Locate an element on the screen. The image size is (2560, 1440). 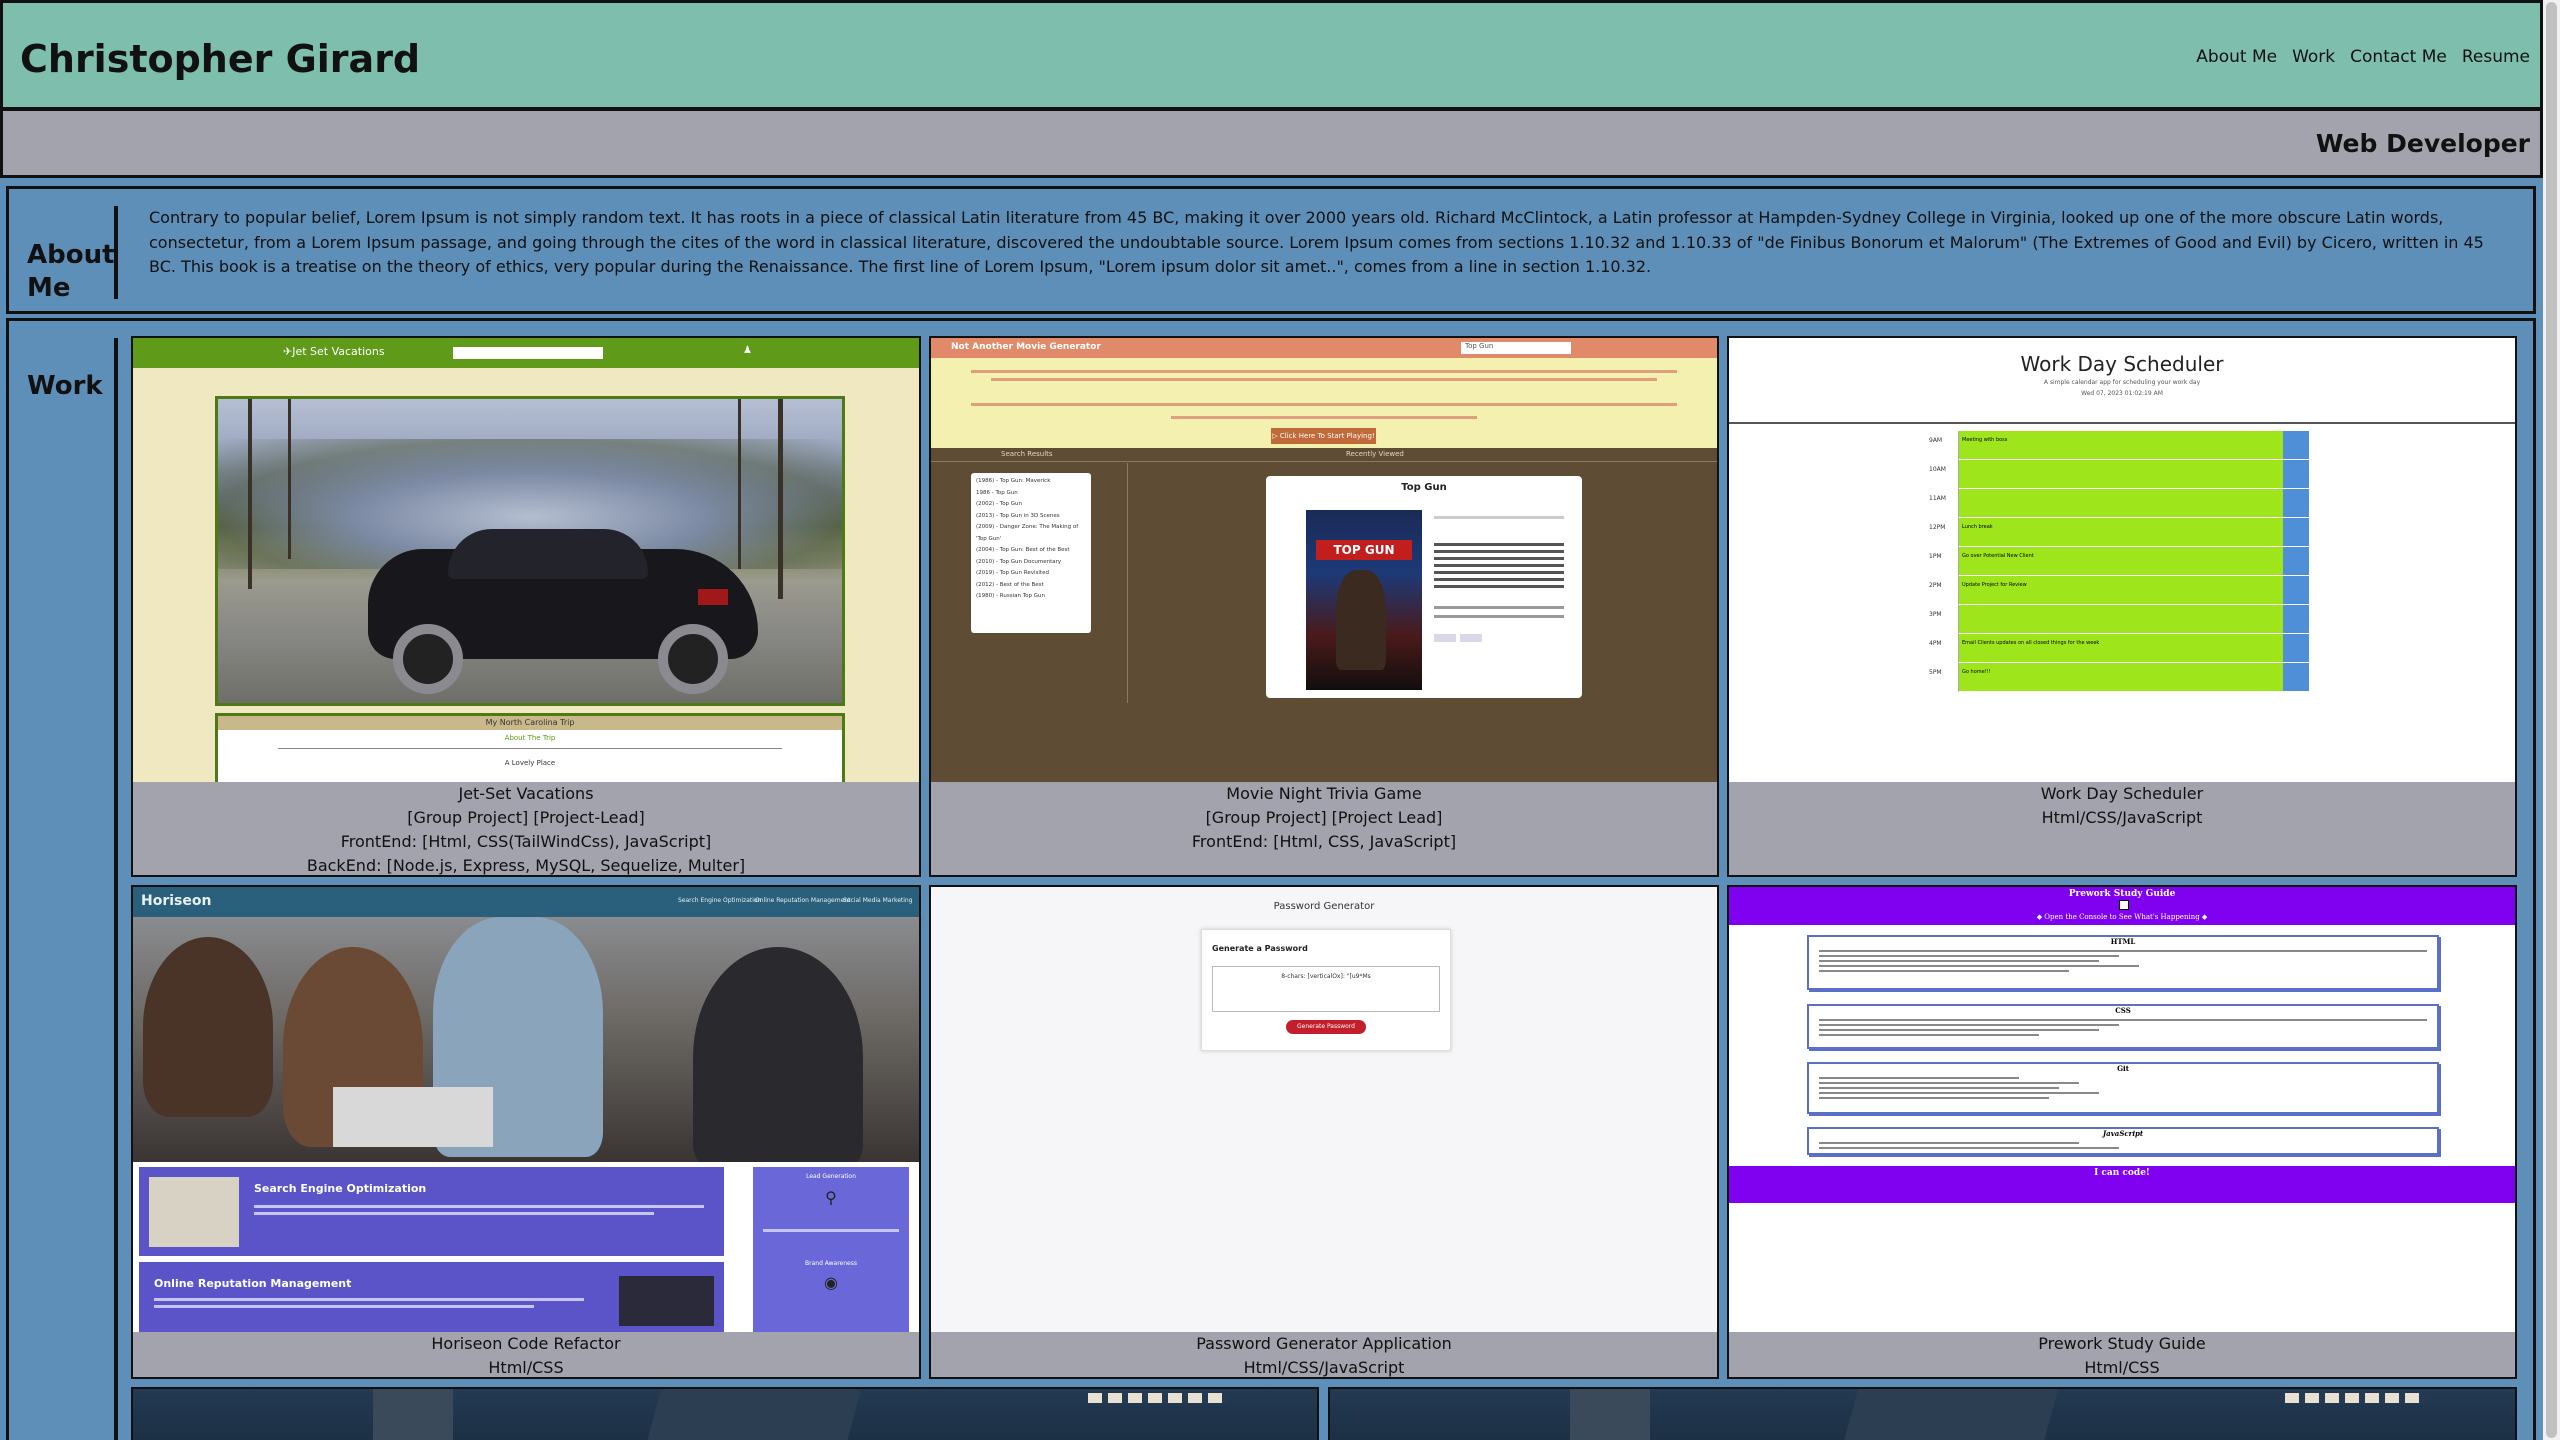
scrollbar-thumb is located at coordinates (2551, 720).